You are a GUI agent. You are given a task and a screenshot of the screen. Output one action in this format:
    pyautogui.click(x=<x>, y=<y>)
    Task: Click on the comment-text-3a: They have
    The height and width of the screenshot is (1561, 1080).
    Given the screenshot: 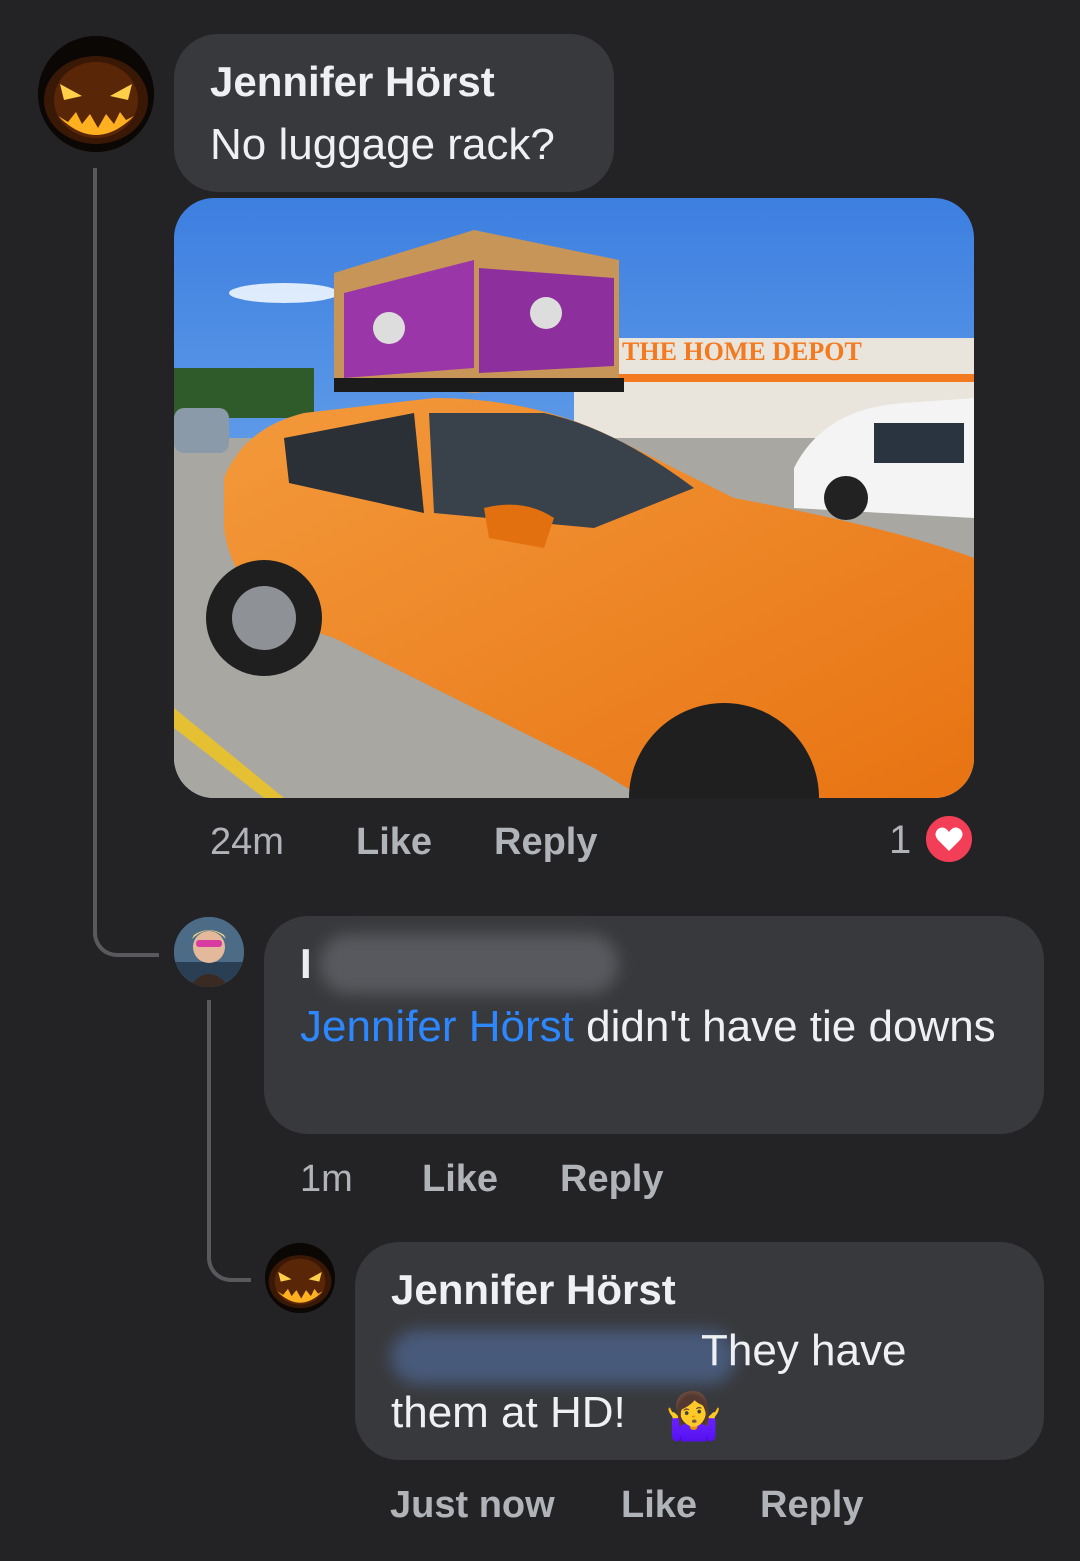 What is the action you would take?
    pyautogui.click(x=804, y=1350)
    